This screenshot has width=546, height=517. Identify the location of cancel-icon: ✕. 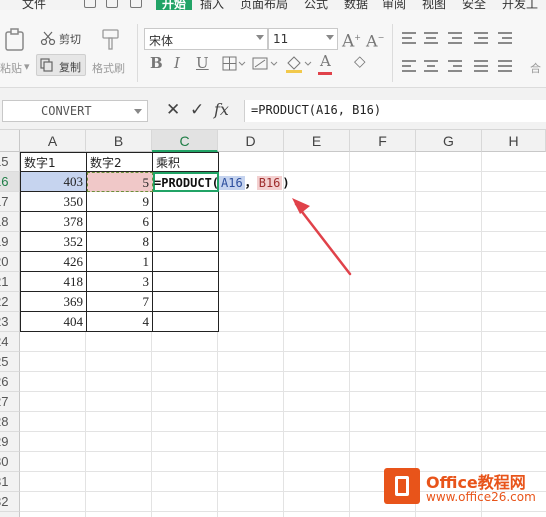
(173, 110).